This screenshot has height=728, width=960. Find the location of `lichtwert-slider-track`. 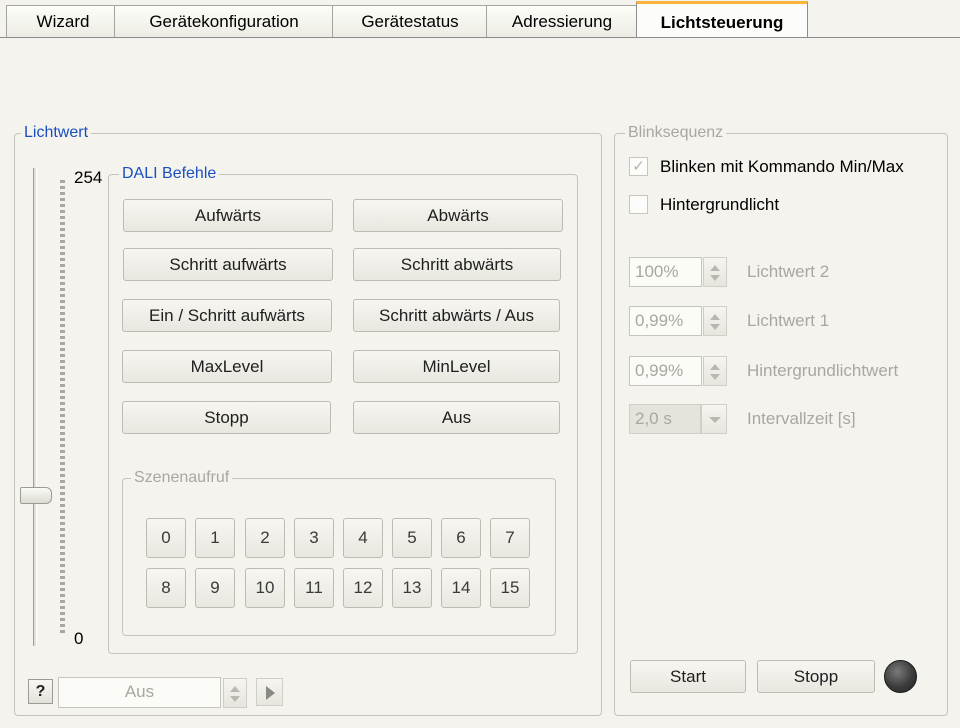

lichtwert-slider-track is located at coordinates (35, 407).